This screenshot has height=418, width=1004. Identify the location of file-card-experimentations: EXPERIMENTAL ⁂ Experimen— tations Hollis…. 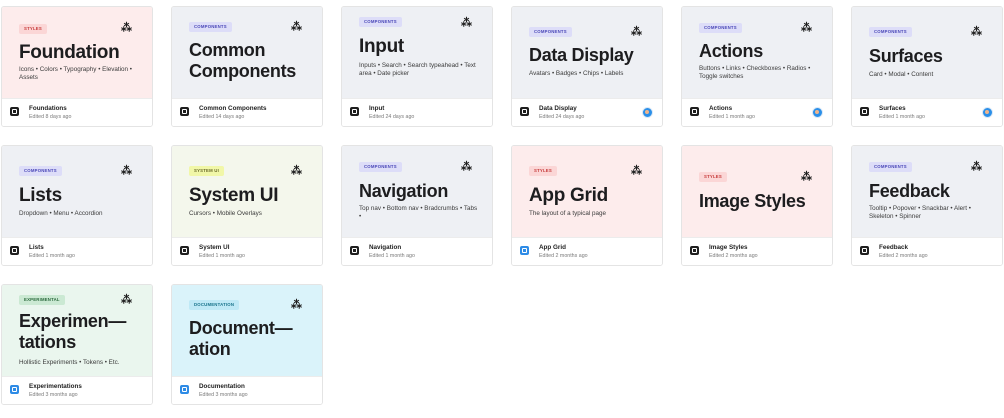
(77, 344).